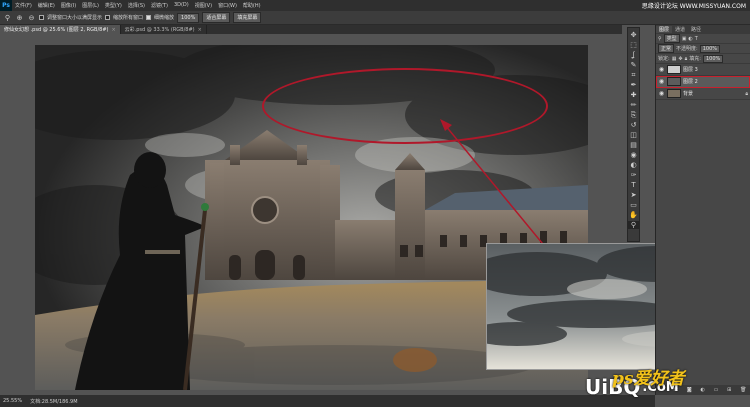 The image size is (750, 407). What do you see at coordinates (633, 125) in the screenshot?
I see `history-brush-icon: ↺` at bounding box center [633, 125].